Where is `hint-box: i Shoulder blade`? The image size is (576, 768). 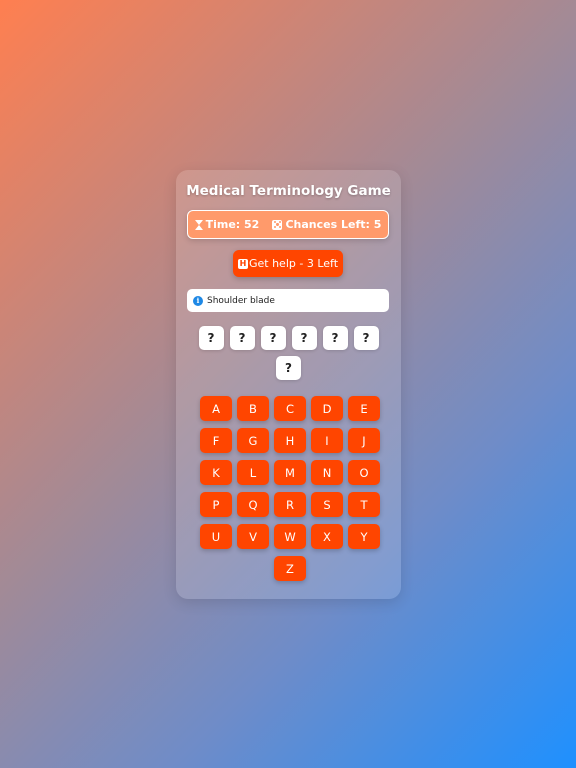 hint-box: i Shoulder blade is located at coordinates (288, 300).